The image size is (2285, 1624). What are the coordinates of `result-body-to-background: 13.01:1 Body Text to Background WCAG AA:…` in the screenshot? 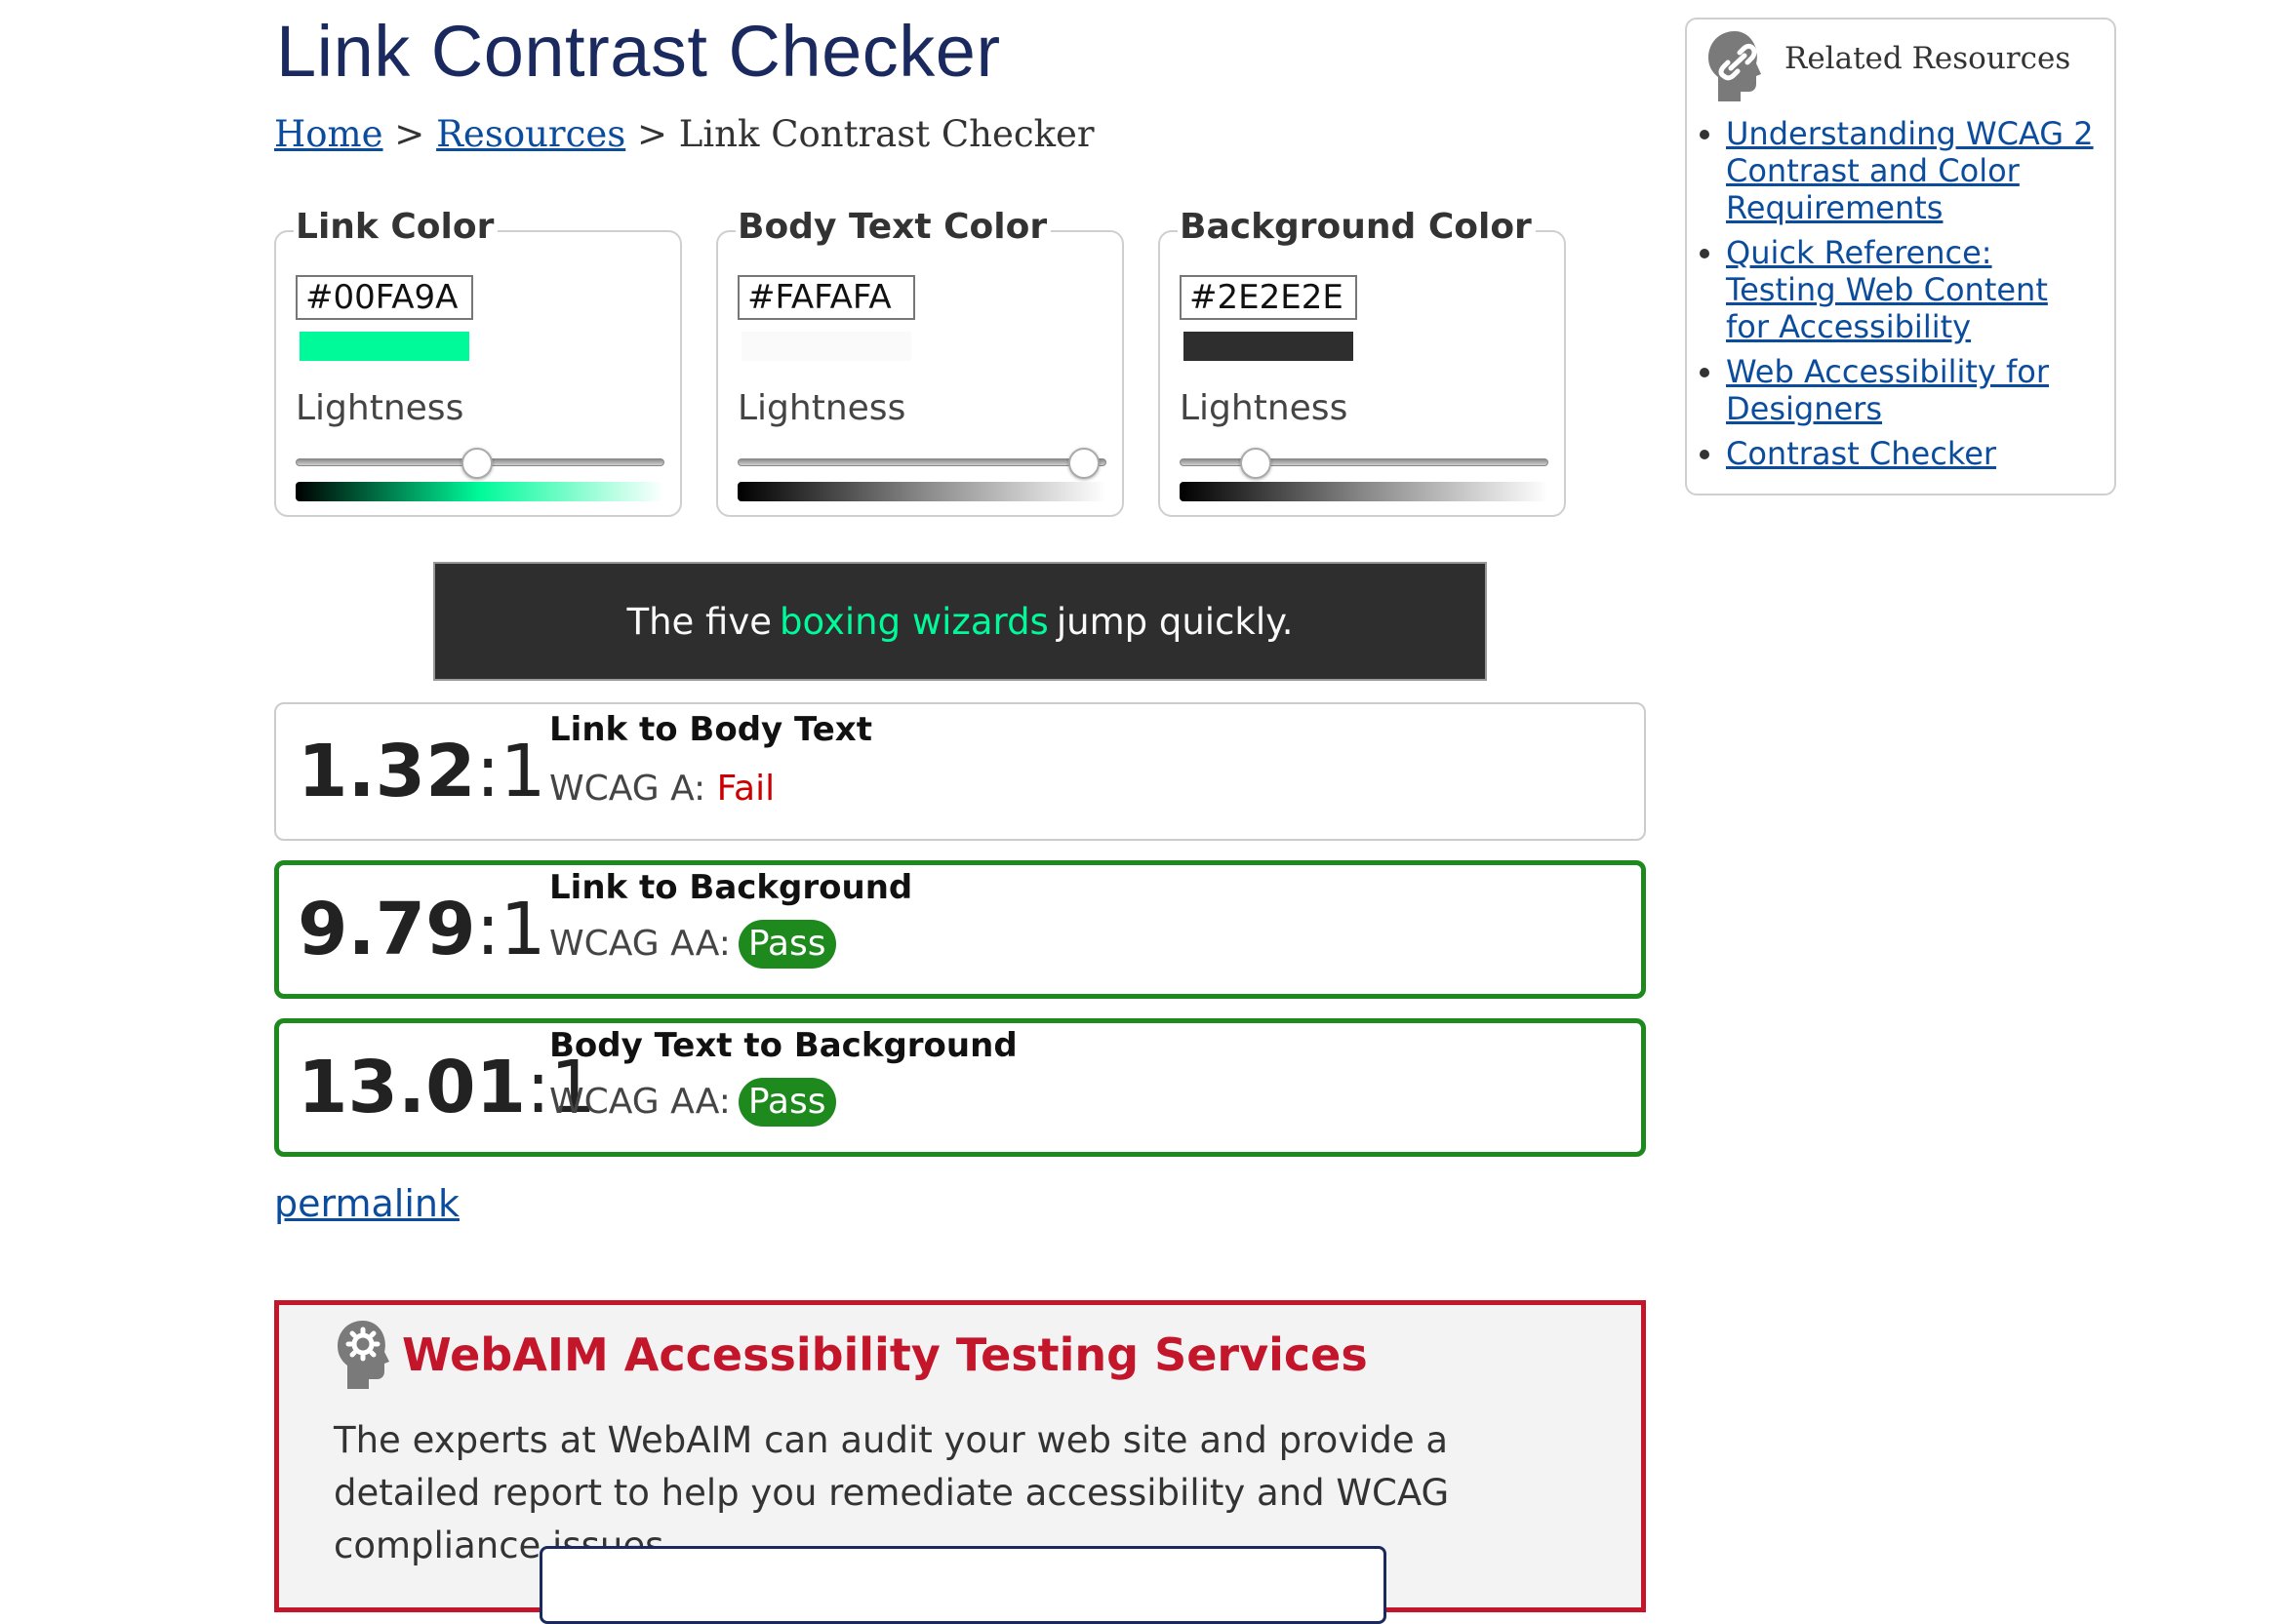 It's located at (960, 1088).